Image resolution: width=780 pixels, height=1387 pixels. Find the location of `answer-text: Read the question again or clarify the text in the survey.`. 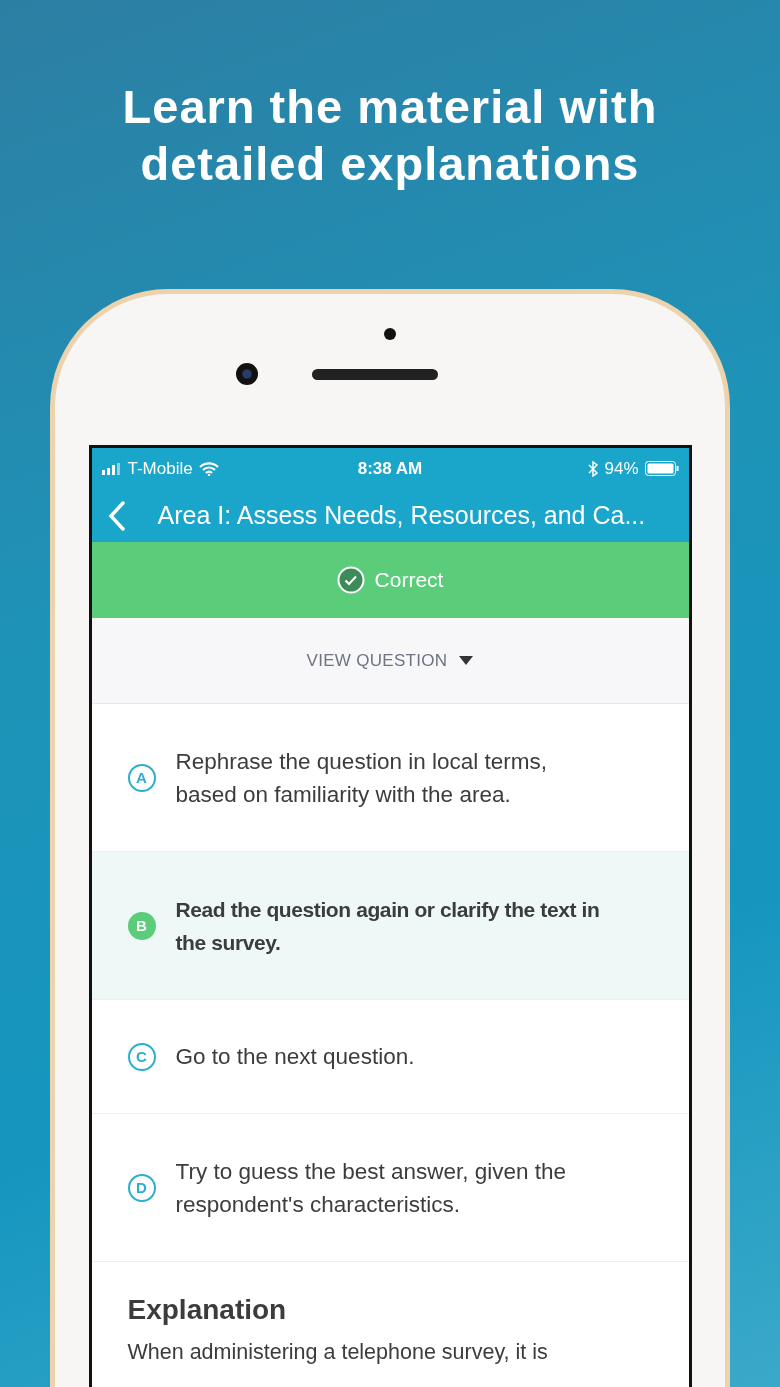

answer-text: Read the question again or clarify the text in the survey. is located at coordinates (388, 926).